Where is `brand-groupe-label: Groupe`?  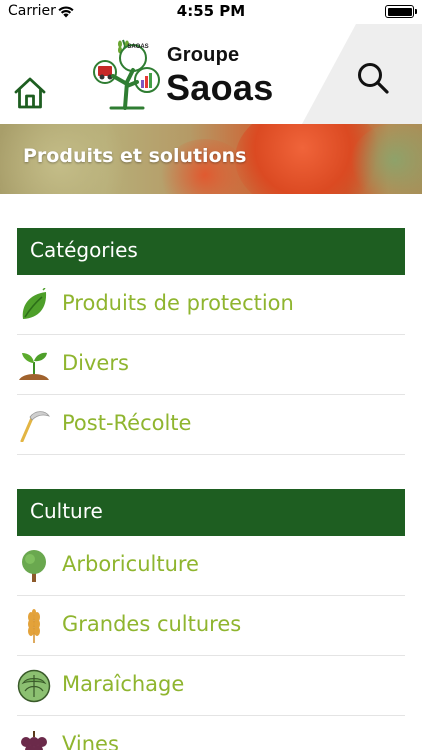 brand-groupe-label: Groupe is located at coordinates (203, 55).